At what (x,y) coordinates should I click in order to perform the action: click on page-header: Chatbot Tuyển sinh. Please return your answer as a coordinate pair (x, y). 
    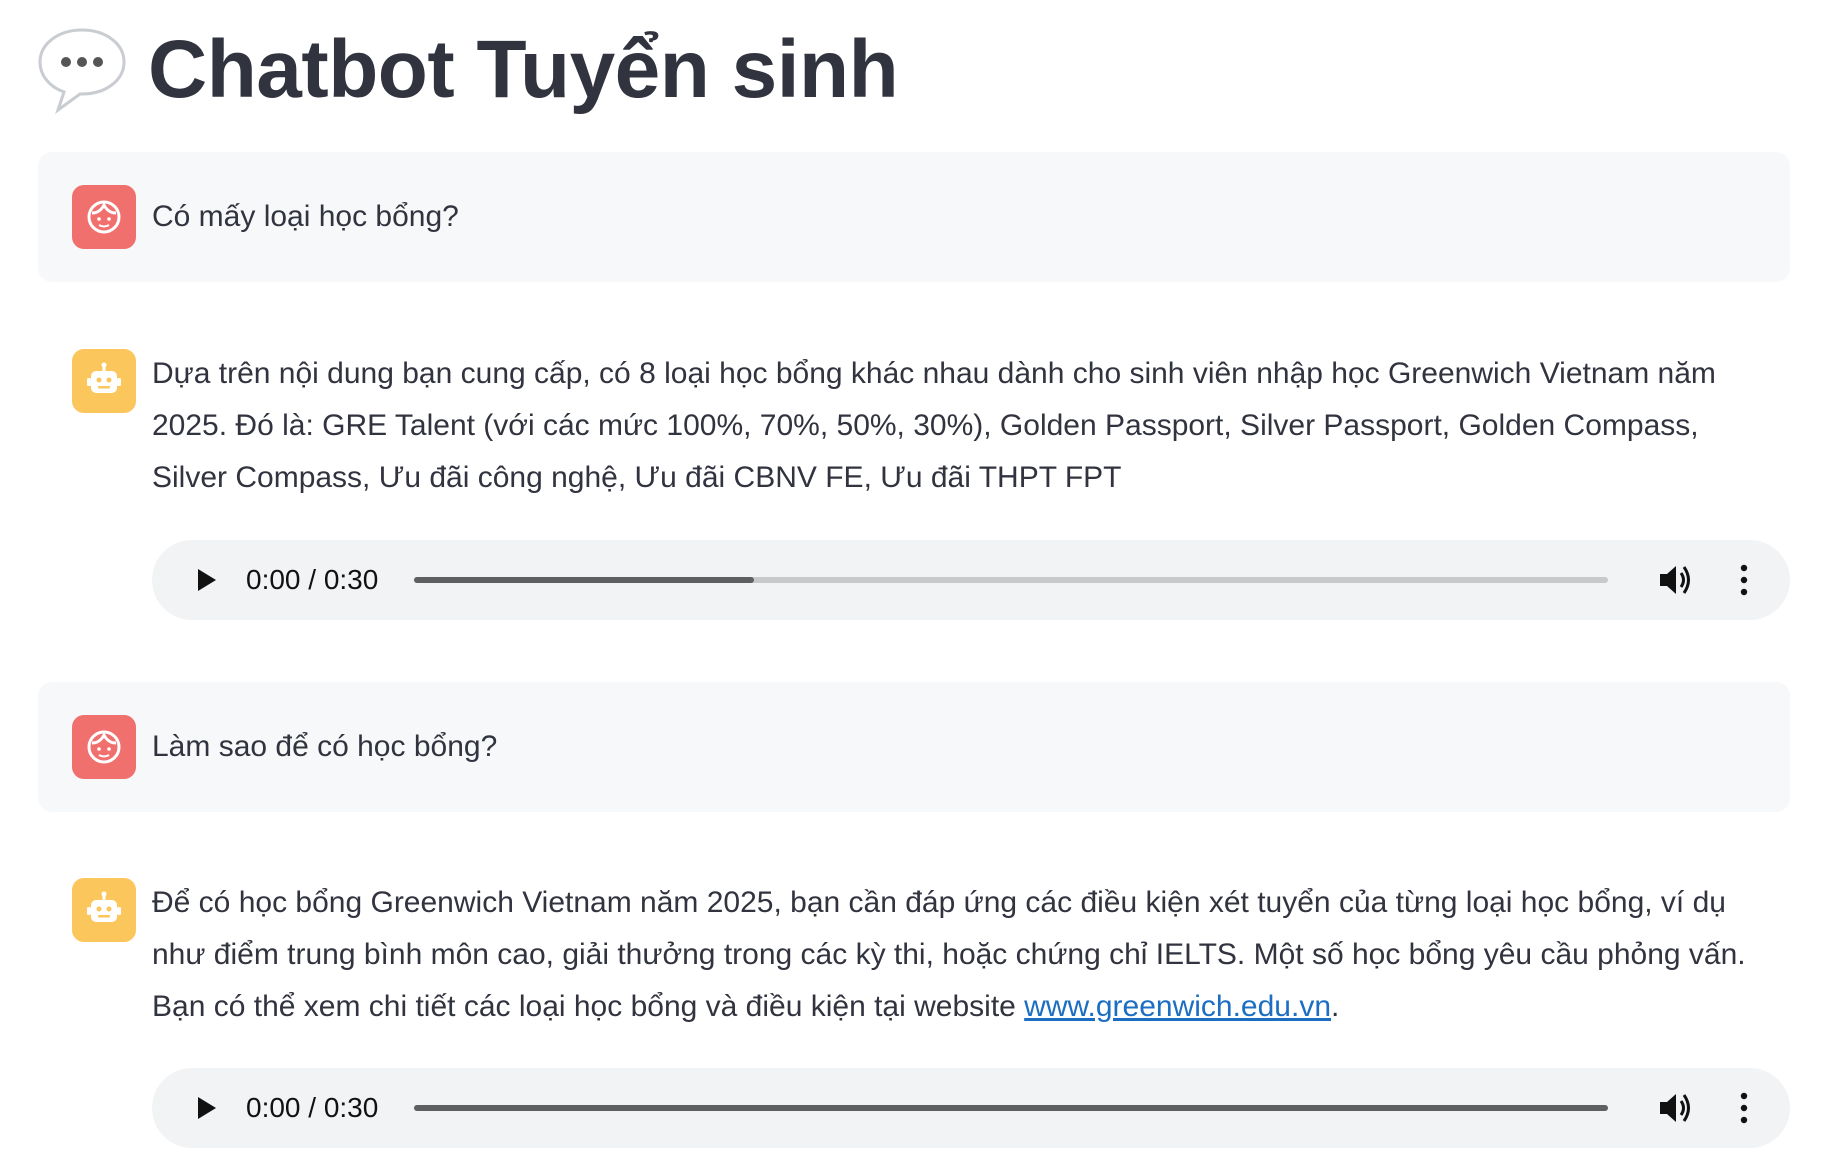
    Looking at the image, I should click on (467, 70).